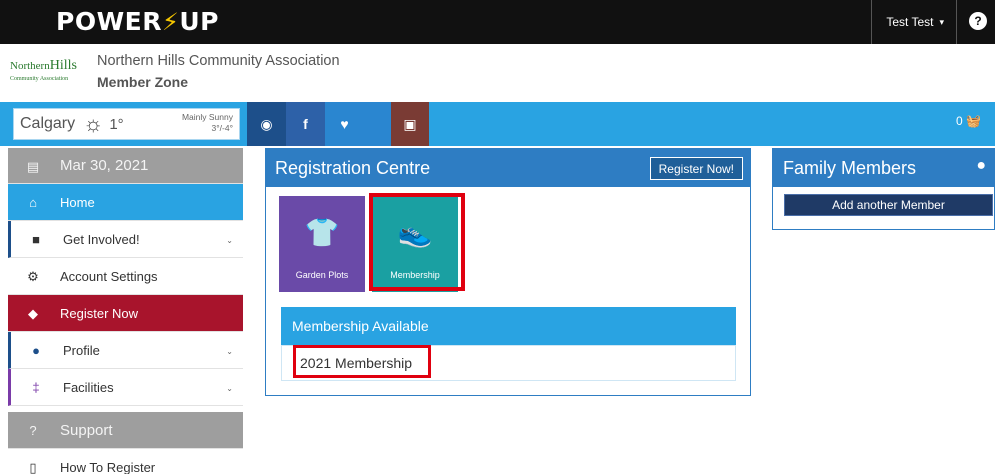  Describe the element at coordinates (125, 202) in the screenshot. I see `sidebar-item-home: ⌂ Home` at that location.